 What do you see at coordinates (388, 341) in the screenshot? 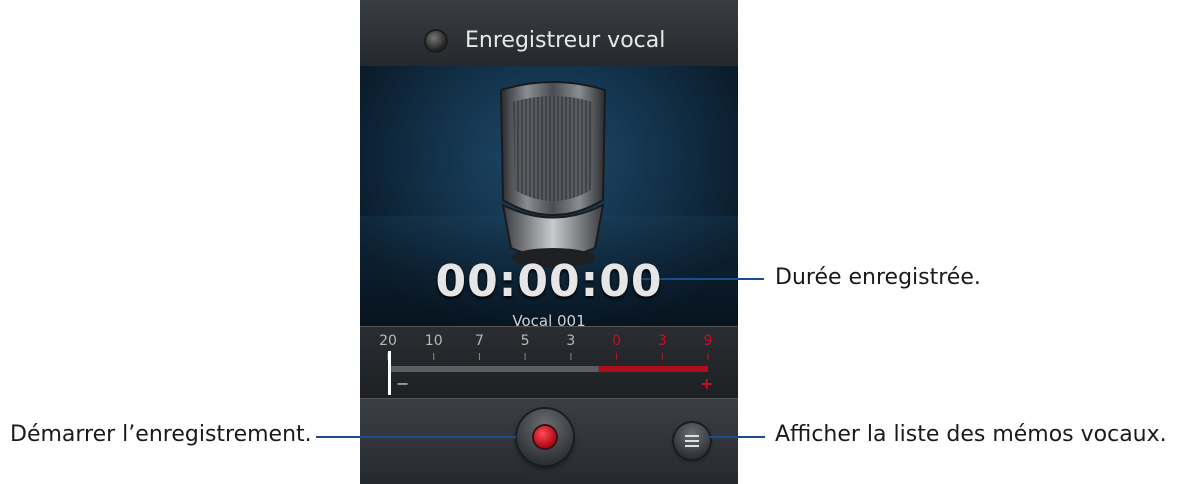
I see `meter-scale-label: 20` at bounding box center [388, 341].